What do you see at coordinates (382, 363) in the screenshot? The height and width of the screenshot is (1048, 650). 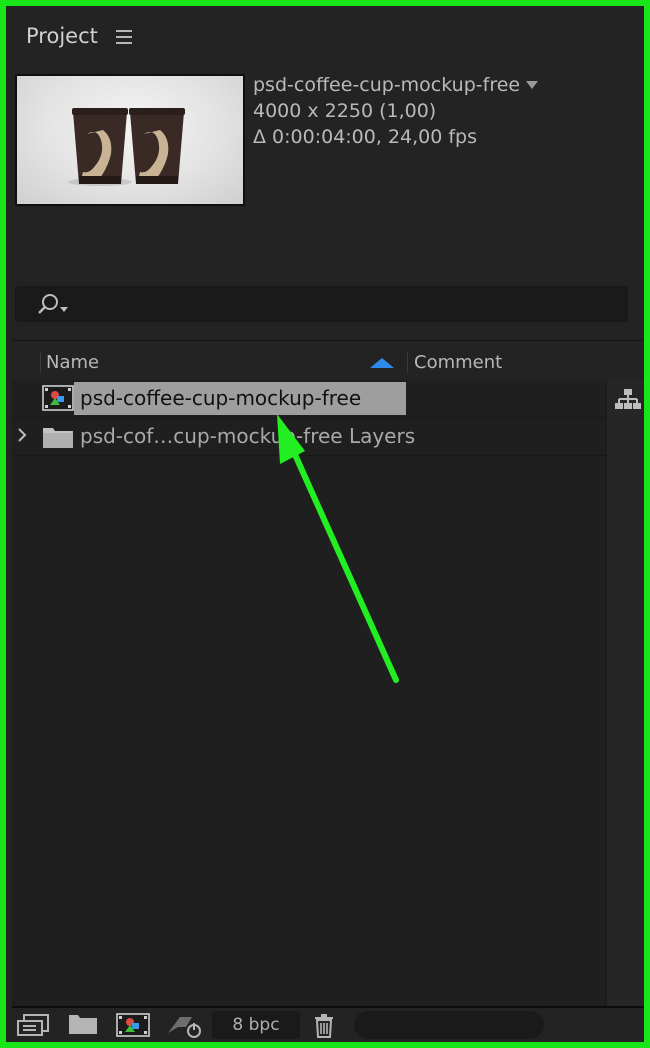 I see `sort-ascending-icon` at bounding box center [382, 363].